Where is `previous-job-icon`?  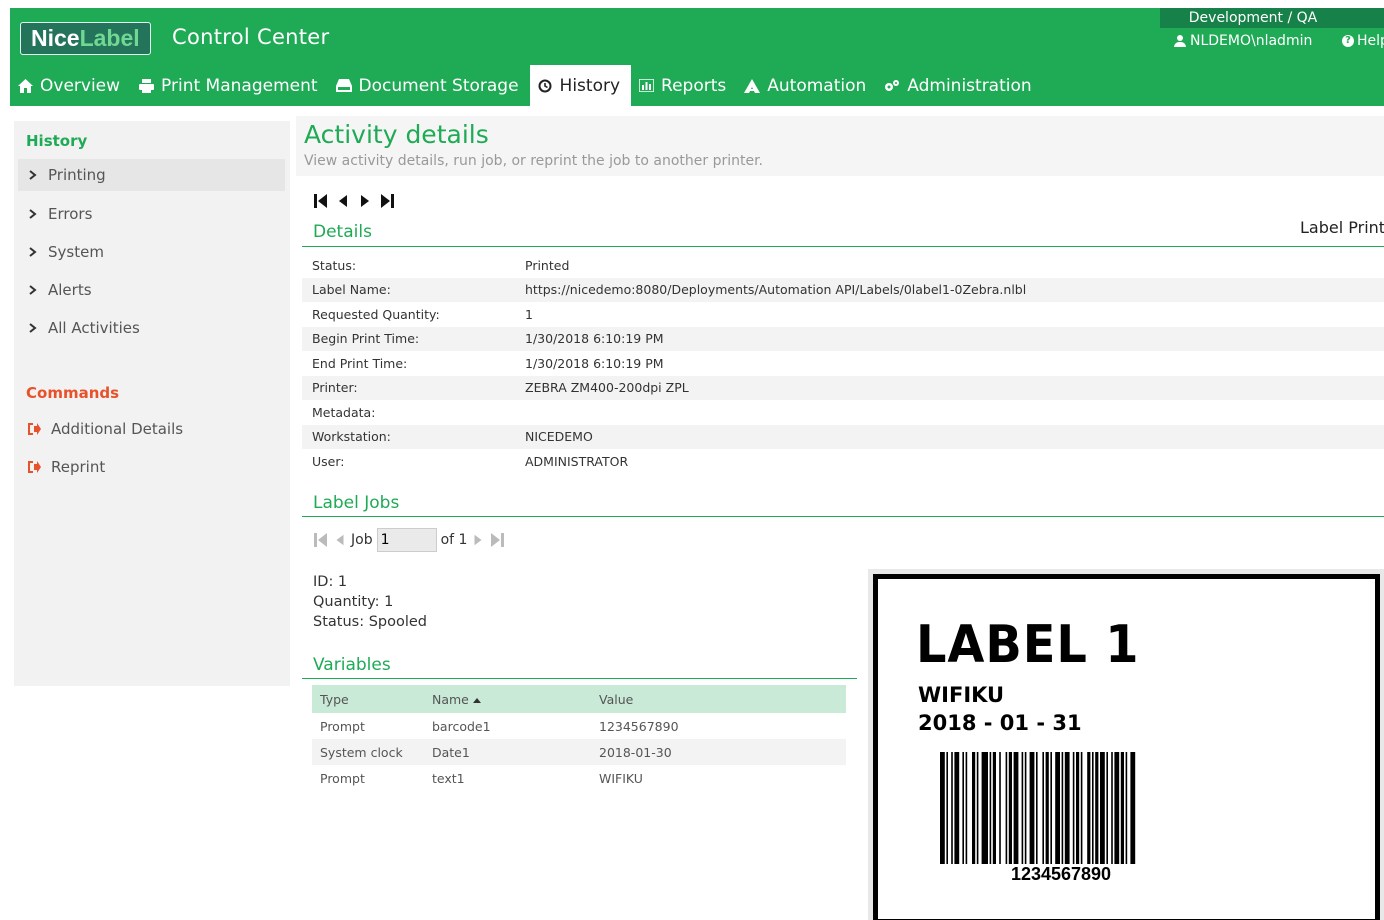 previous-job-icon is located at coordinates (340, 540).